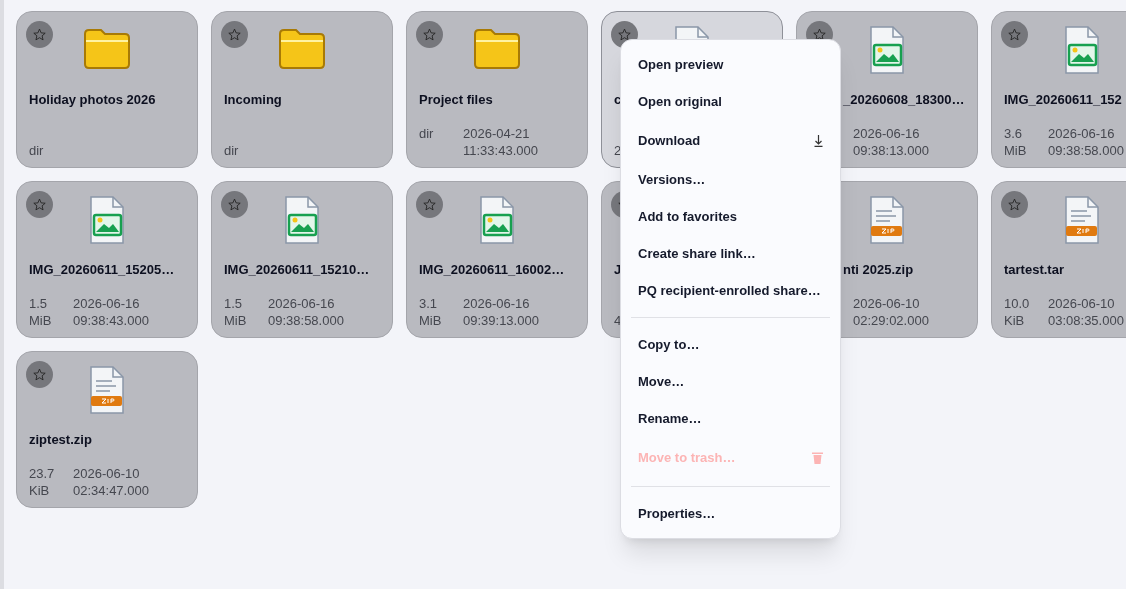 This screenshot has height=589, width=1126. Describe the element at coordinates (500, 150) in the screenshot. I see `modified-date: 11:33:43.000` at that location.